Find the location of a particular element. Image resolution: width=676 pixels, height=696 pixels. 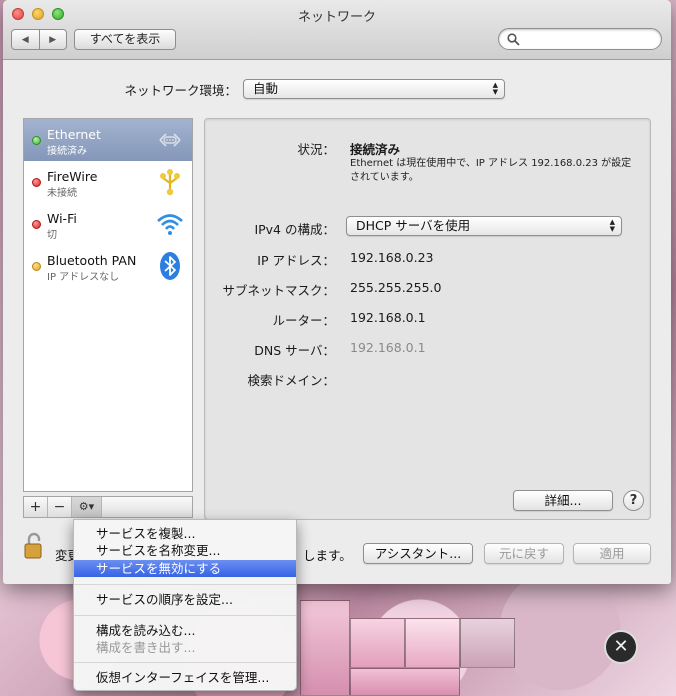

ipv4-config-value: DHCP サーバを使用 is located at coordinates (413, 225).